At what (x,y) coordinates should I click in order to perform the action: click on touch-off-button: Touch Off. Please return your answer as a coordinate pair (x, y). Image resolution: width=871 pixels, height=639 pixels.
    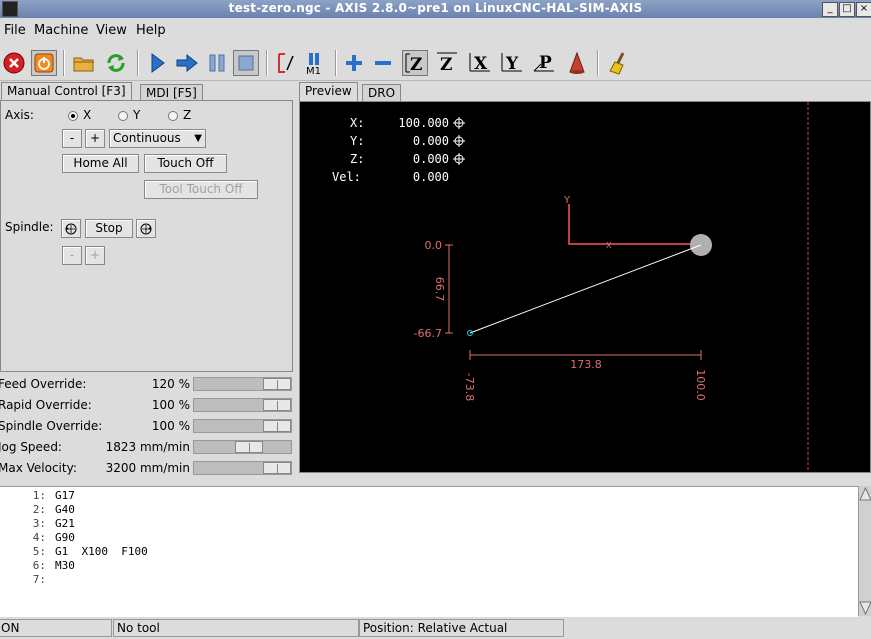
    Looking at the image, I should click on (185, 163).